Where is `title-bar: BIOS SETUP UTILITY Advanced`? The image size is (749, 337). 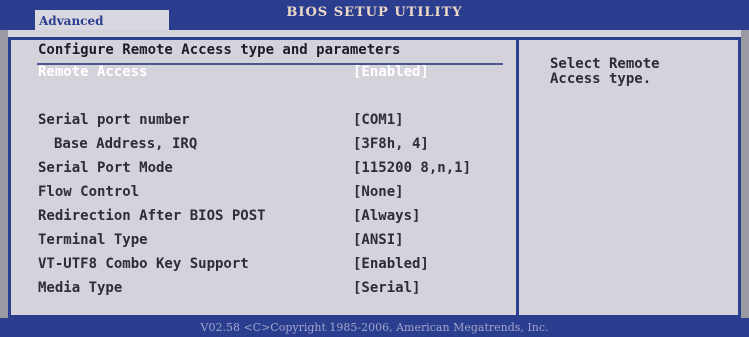 title-bar: BIOS SETUP UTILITY Advanced is located at coordinates (374, 15).